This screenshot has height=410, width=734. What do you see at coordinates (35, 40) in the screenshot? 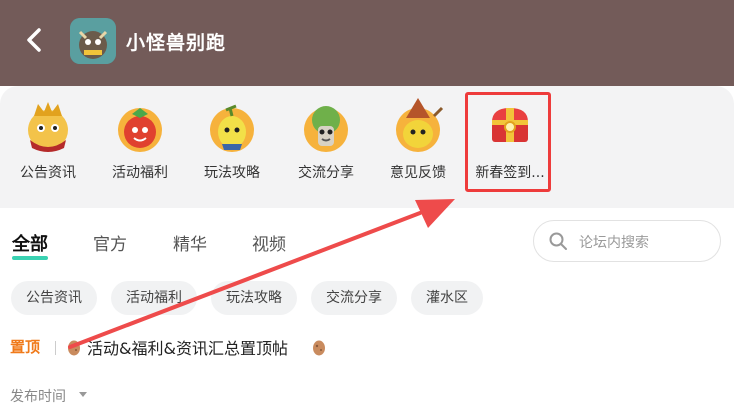
I see `back-arrow-icon` at bounding box center [35, 40].